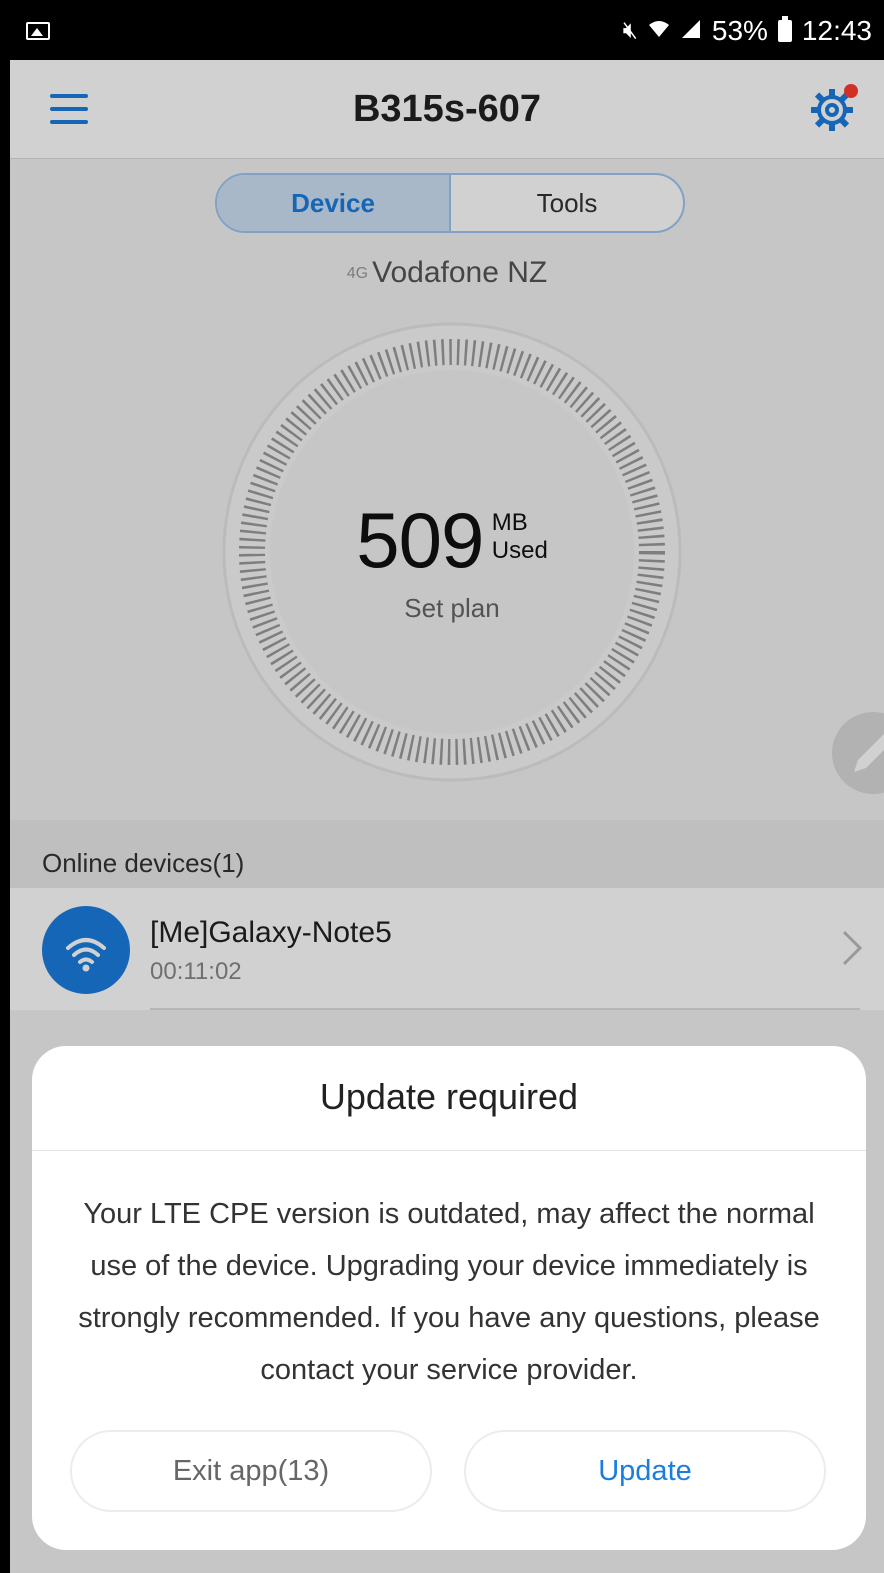 This screenshot has width=884, height=1573. Describe the element at coordinates (836, 30) in the screenshot. I see `clock: 12:43` at that location.